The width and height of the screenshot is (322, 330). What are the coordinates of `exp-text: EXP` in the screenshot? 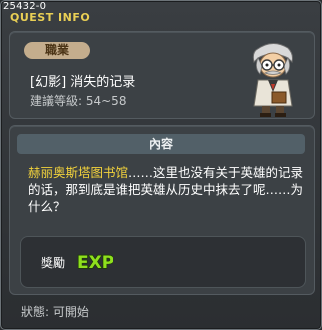 It's located at (95, 263).